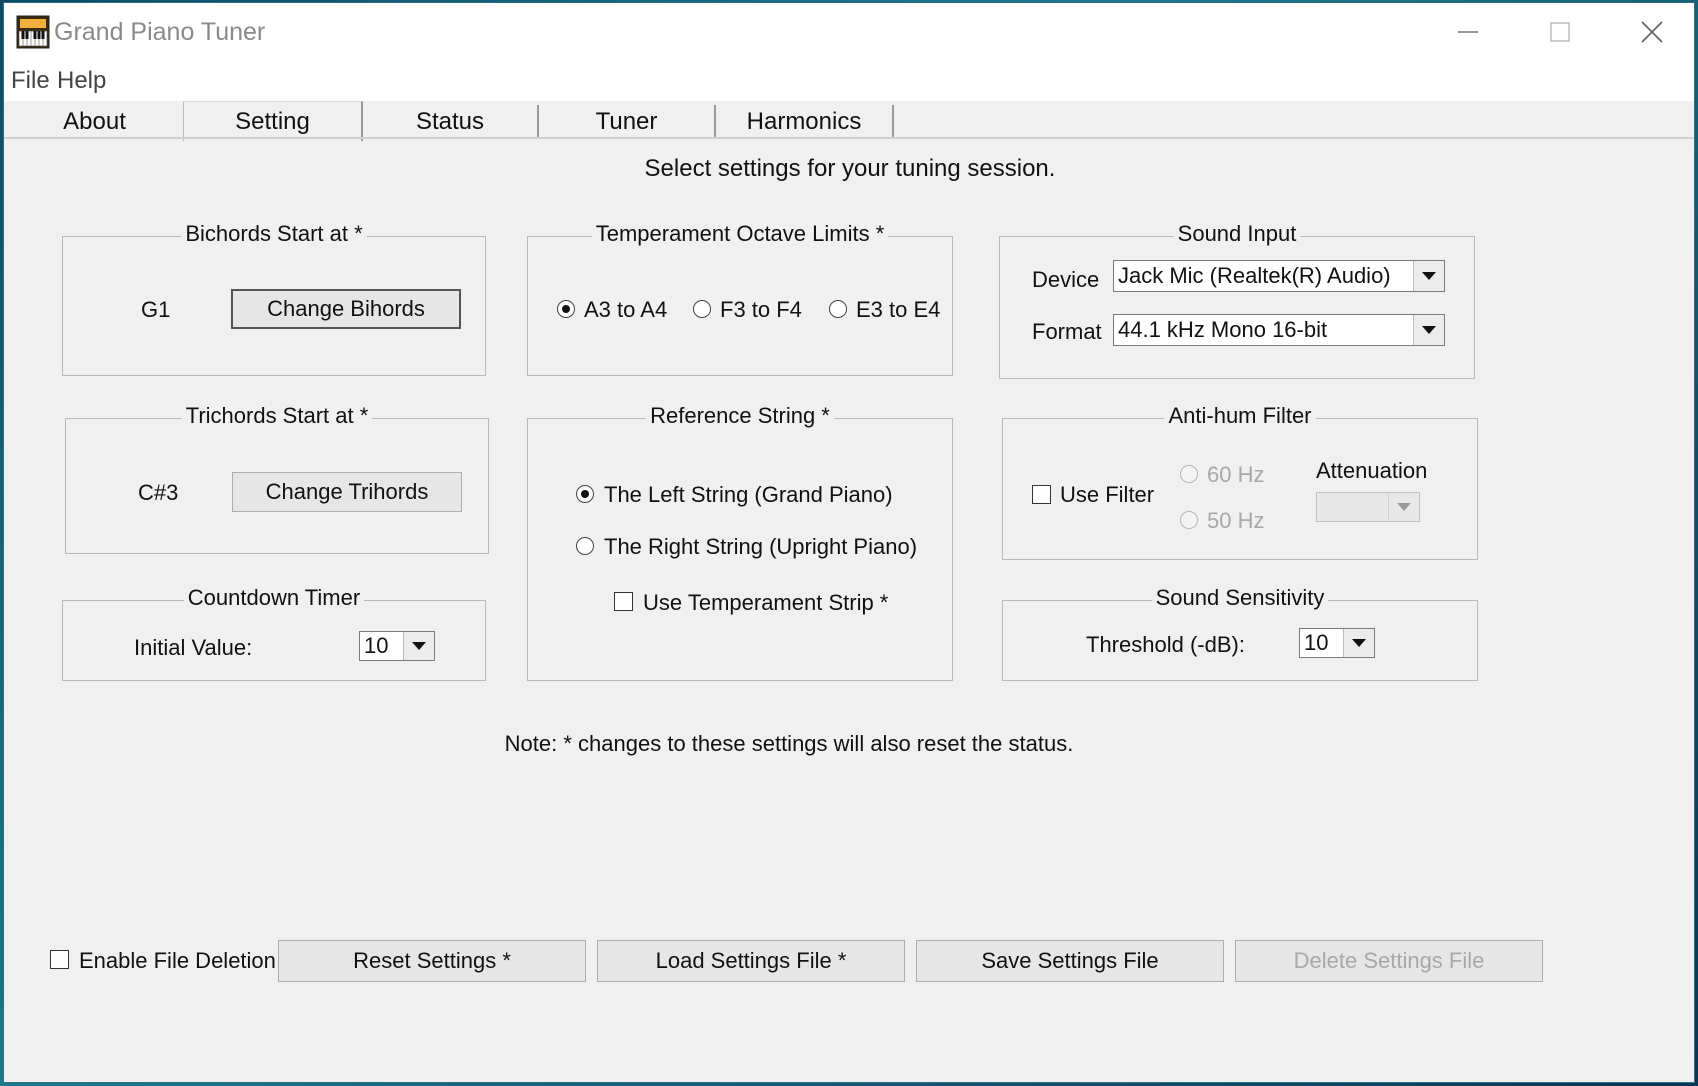 This screenshot has height=1086, width=1698. What do you see at coordinates (849, 34) in the screenshot?
I see `title-bar: Grand Piano Tuner` at bounding box center [849, 34].